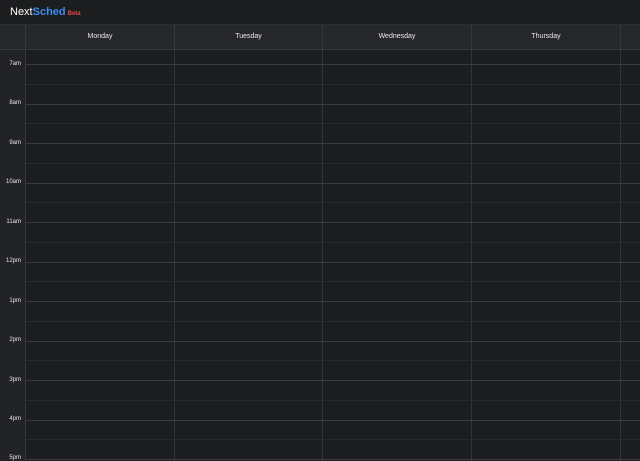 The image size is (640, 461). Describe the element at coordinates (13, 37) in the screenshot. I see `header-corner` at that location.